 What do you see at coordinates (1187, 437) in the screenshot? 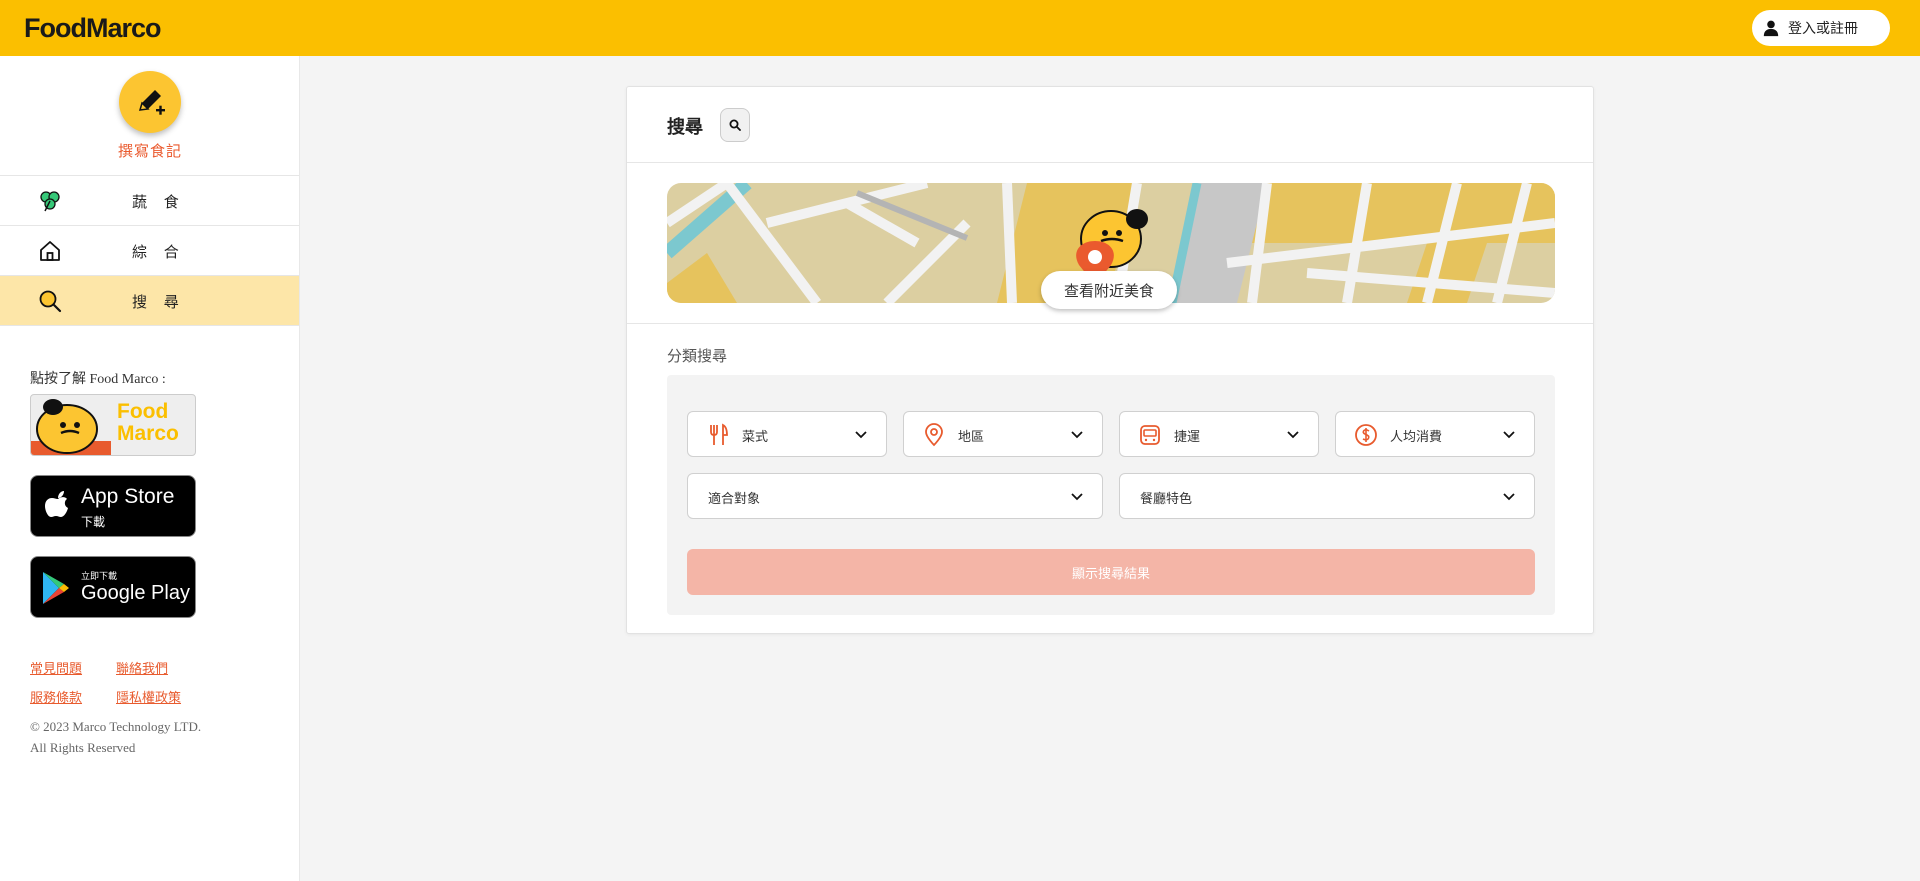
I see `metro-label: 捷運` at bounding box center [1187, 437].